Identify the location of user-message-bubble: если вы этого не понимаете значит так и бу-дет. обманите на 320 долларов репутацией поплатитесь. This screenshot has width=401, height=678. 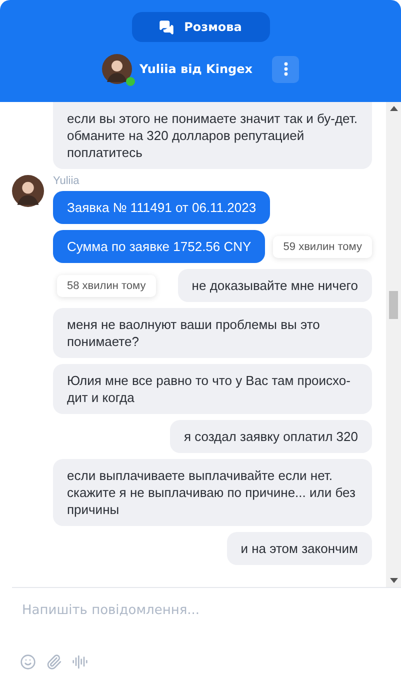
(212, 135).